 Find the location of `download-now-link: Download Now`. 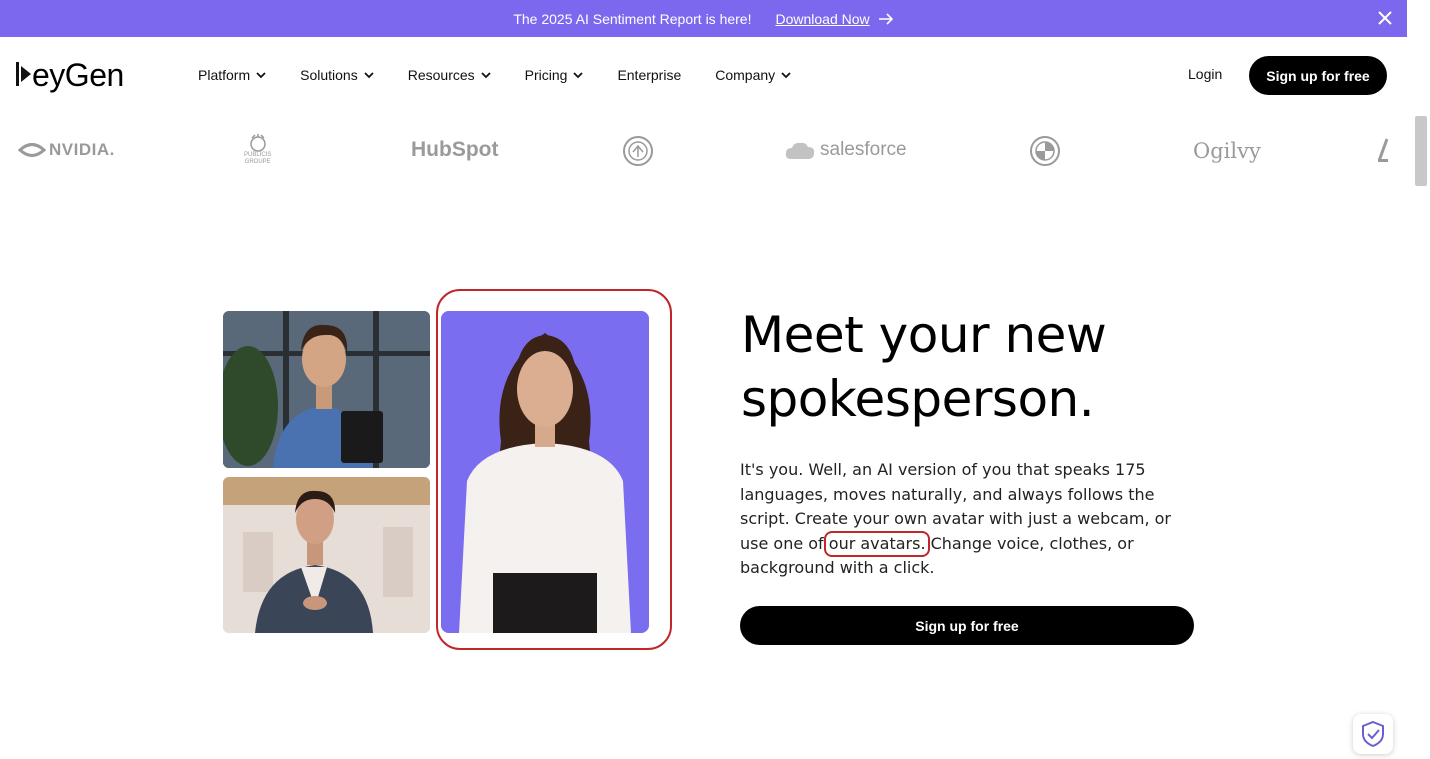

download-now-link: Download Now is located at coordinates (834, 19).